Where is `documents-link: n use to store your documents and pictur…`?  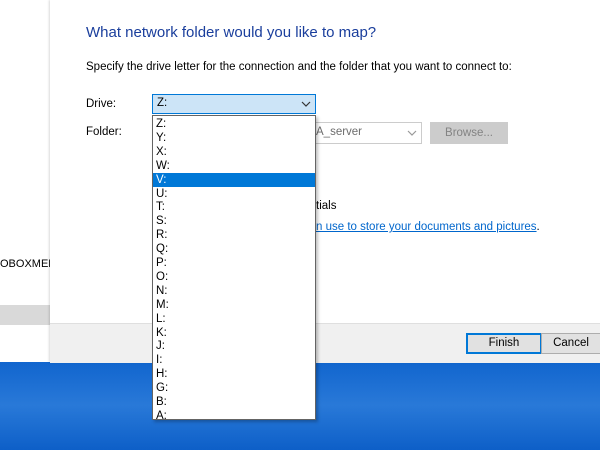 documents-link: n use to store your documents and pictur… is located at coordinates (426, 227).